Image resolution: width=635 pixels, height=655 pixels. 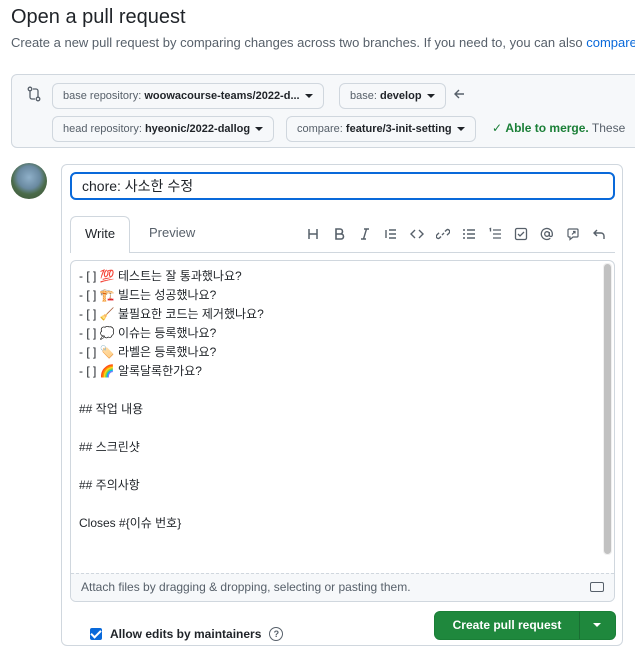 I want to click on mention-icon, so click(x=547, y=234).